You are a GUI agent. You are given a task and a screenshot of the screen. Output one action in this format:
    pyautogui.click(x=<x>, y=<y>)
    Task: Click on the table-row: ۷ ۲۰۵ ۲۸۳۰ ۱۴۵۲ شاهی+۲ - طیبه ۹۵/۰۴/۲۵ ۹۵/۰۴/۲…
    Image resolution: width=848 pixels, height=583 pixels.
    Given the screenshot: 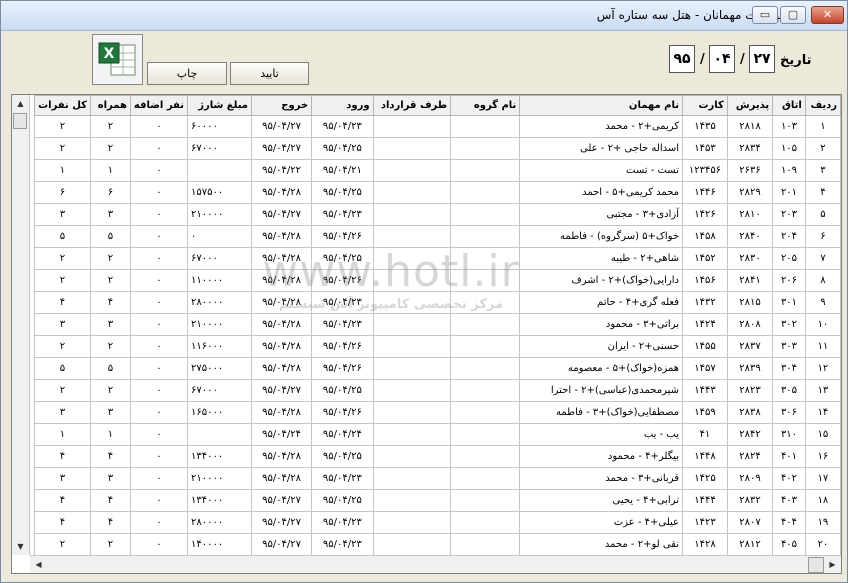 What is the action you would take?
    pyautogui.click(x=437, y=258)
    